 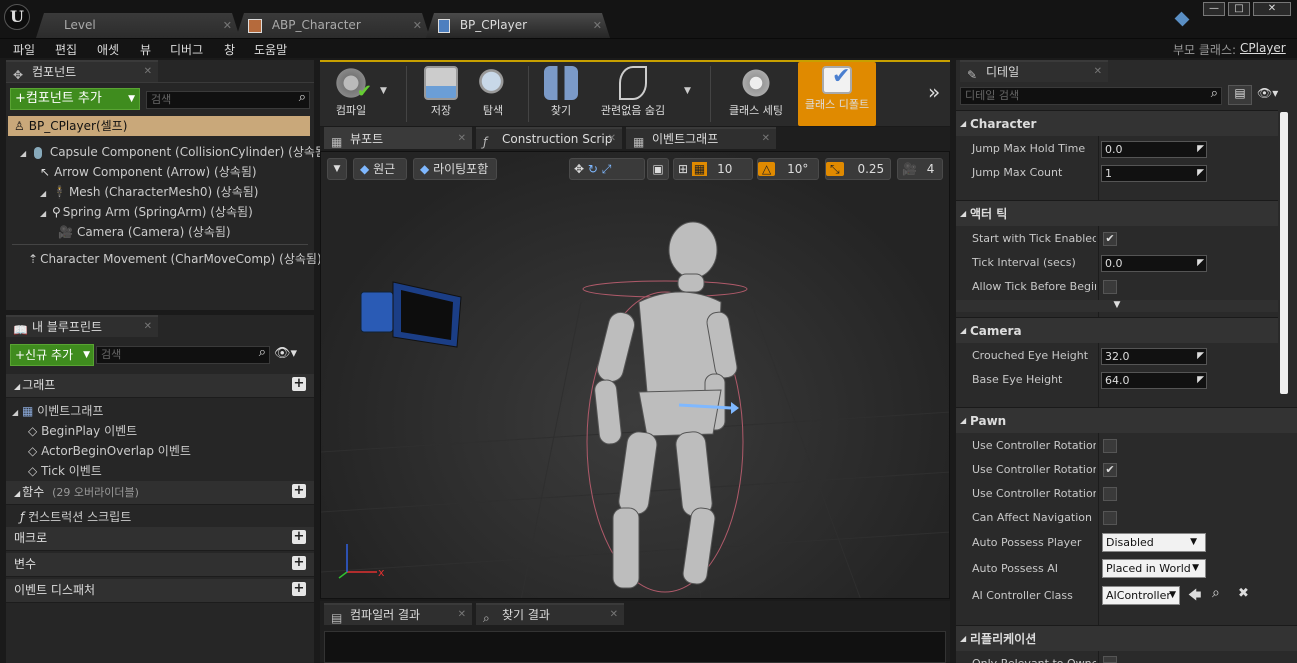 I want to click on menu-window: 창, so click(x=229, y=49).